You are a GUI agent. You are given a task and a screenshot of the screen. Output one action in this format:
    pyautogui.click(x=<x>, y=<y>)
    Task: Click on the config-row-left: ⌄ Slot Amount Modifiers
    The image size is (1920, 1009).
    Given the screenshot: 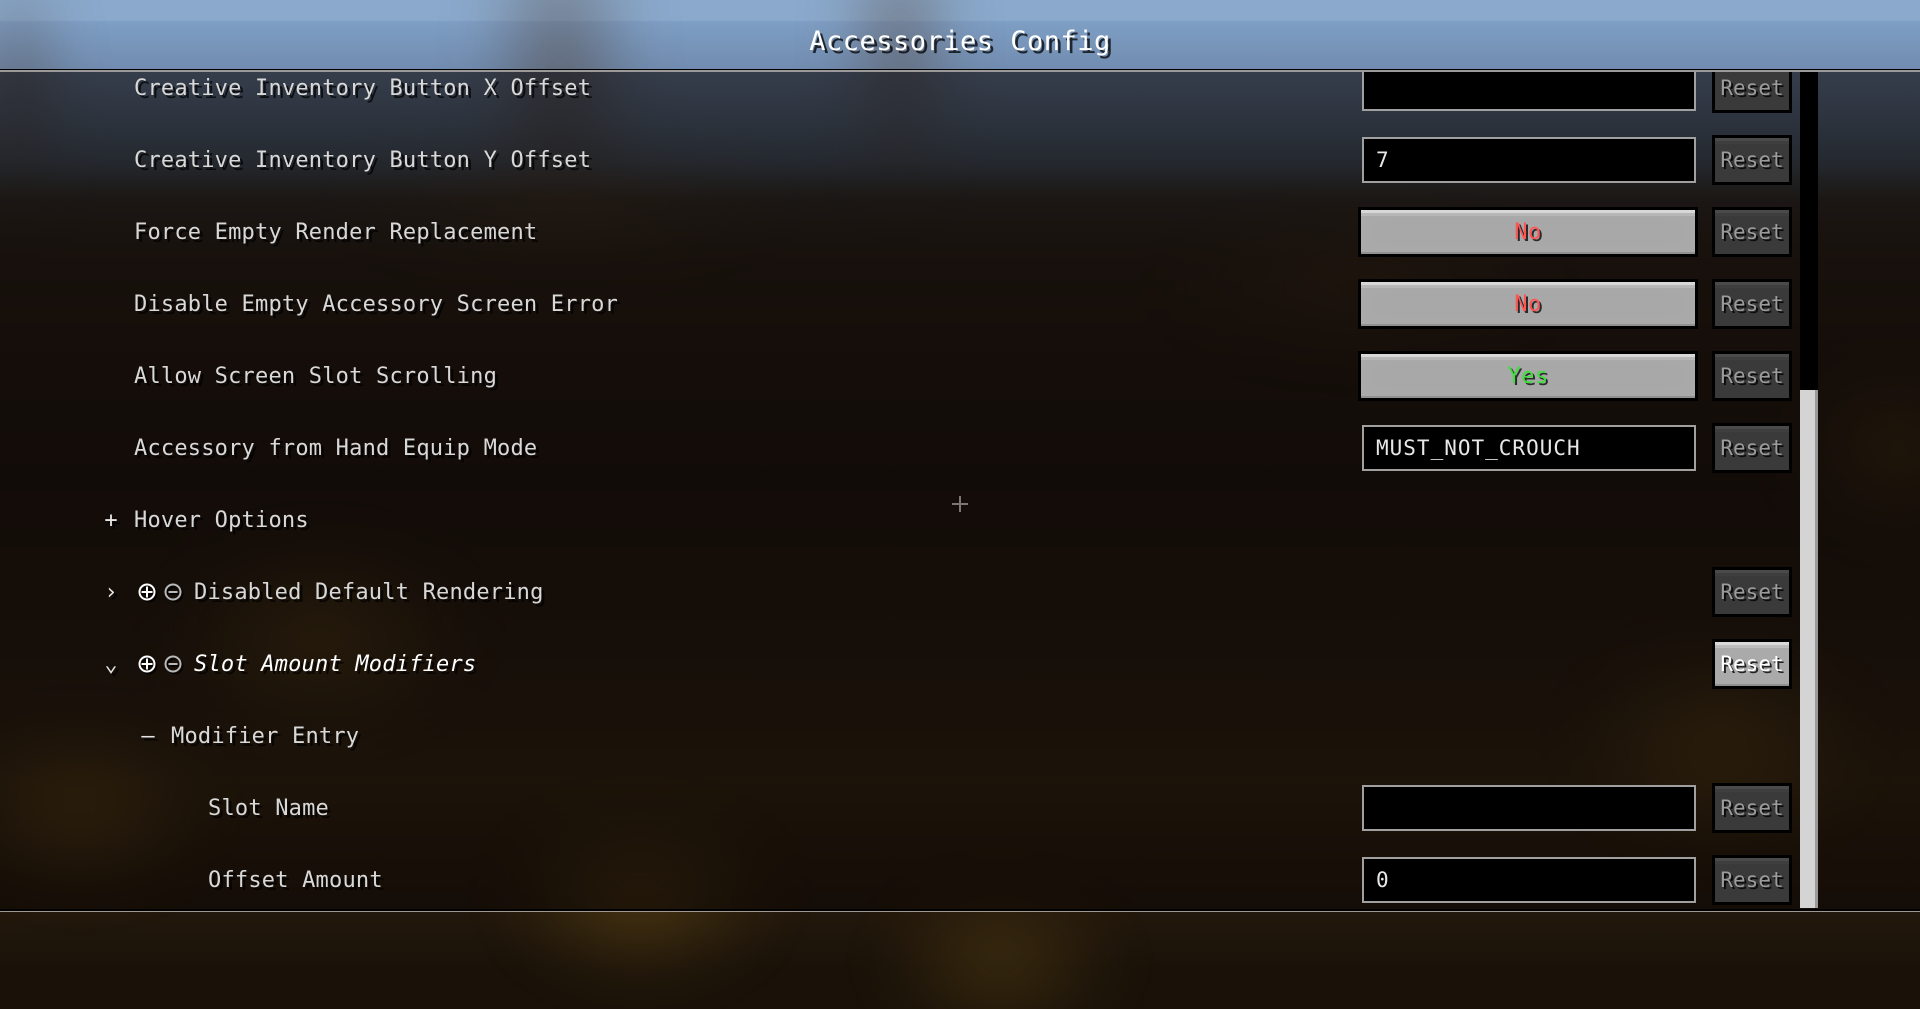 What is the action you would take?
    pyautogui.click(x=290, y=664)
    